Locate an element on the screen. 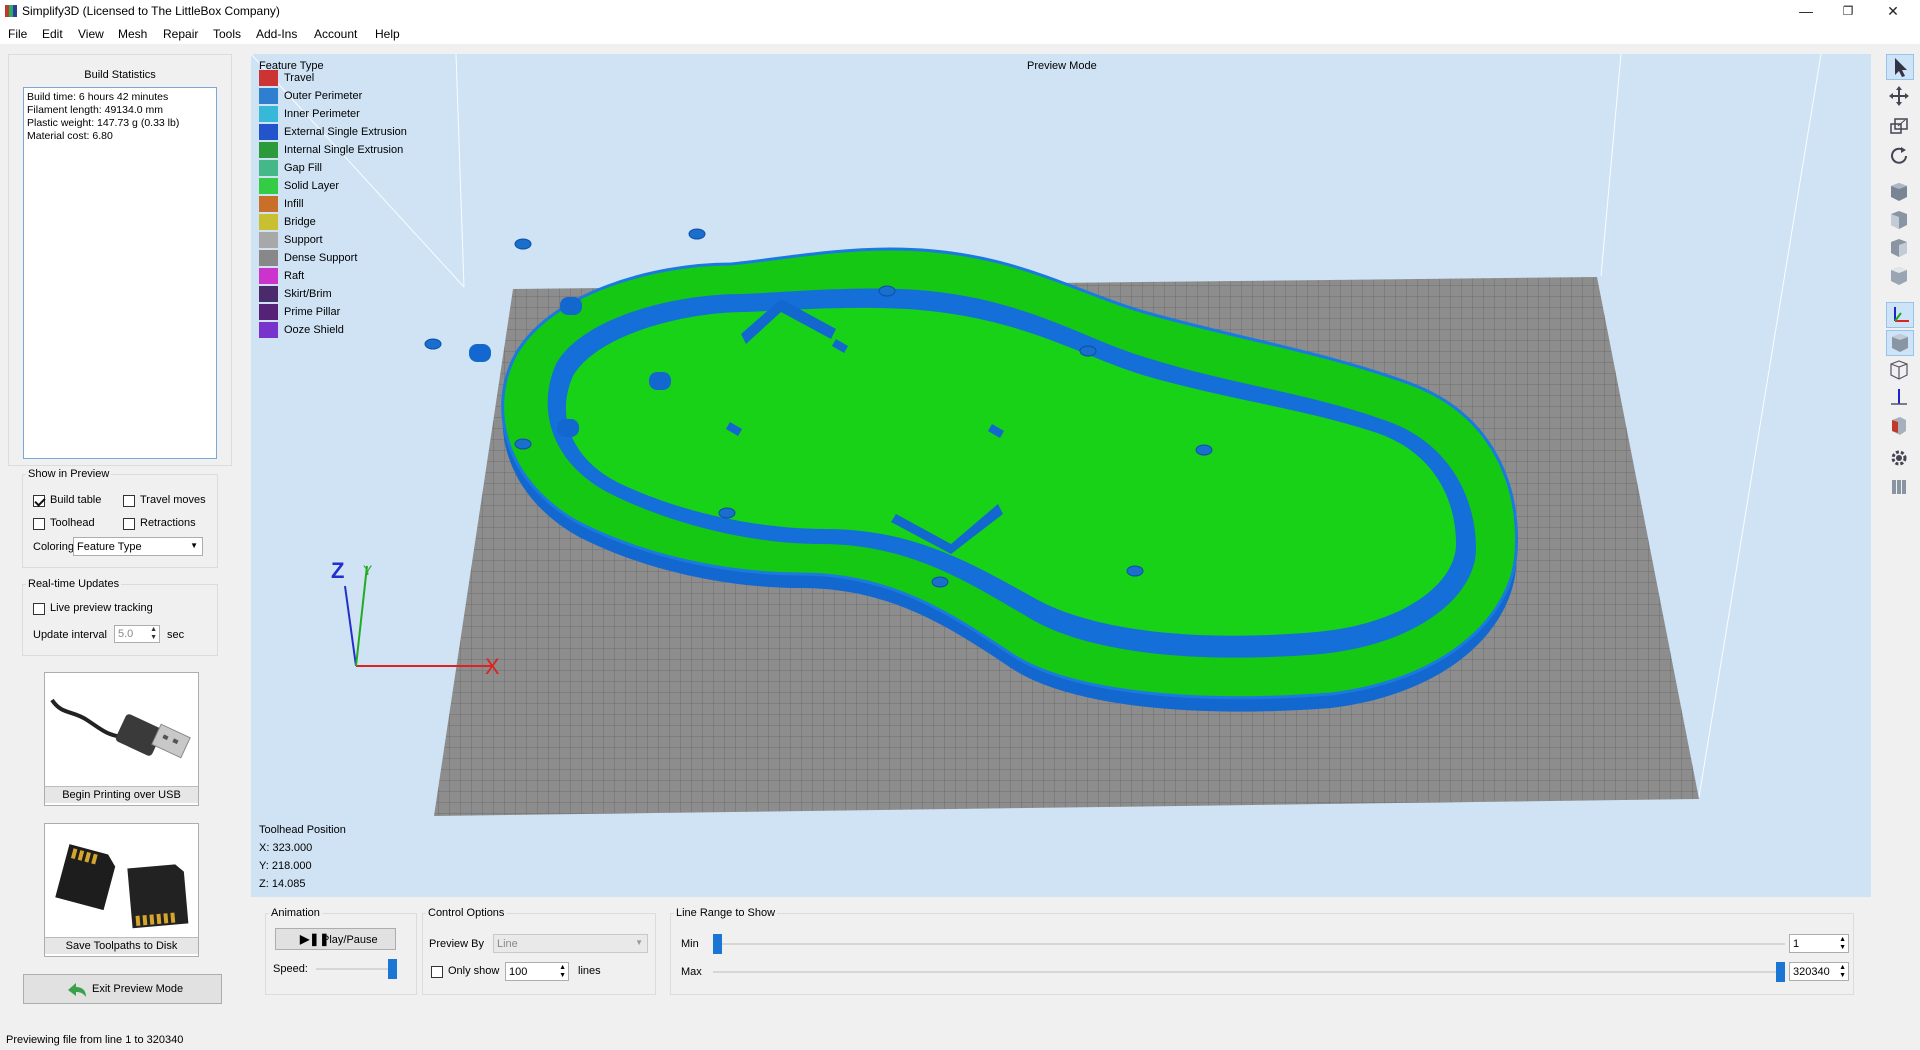  cross-section-button is located at coordinates (1900, 399).